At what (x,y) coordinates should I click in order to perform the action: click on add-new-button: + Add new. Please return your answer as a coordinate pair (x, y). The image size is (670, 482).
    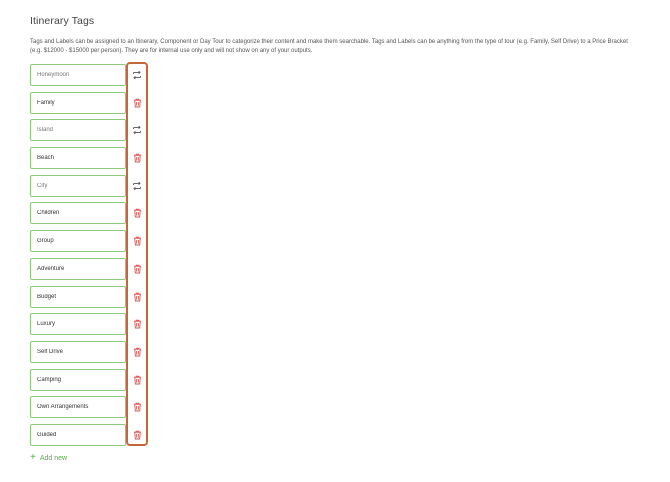
    Looking at the image, I should click on (48, 458).